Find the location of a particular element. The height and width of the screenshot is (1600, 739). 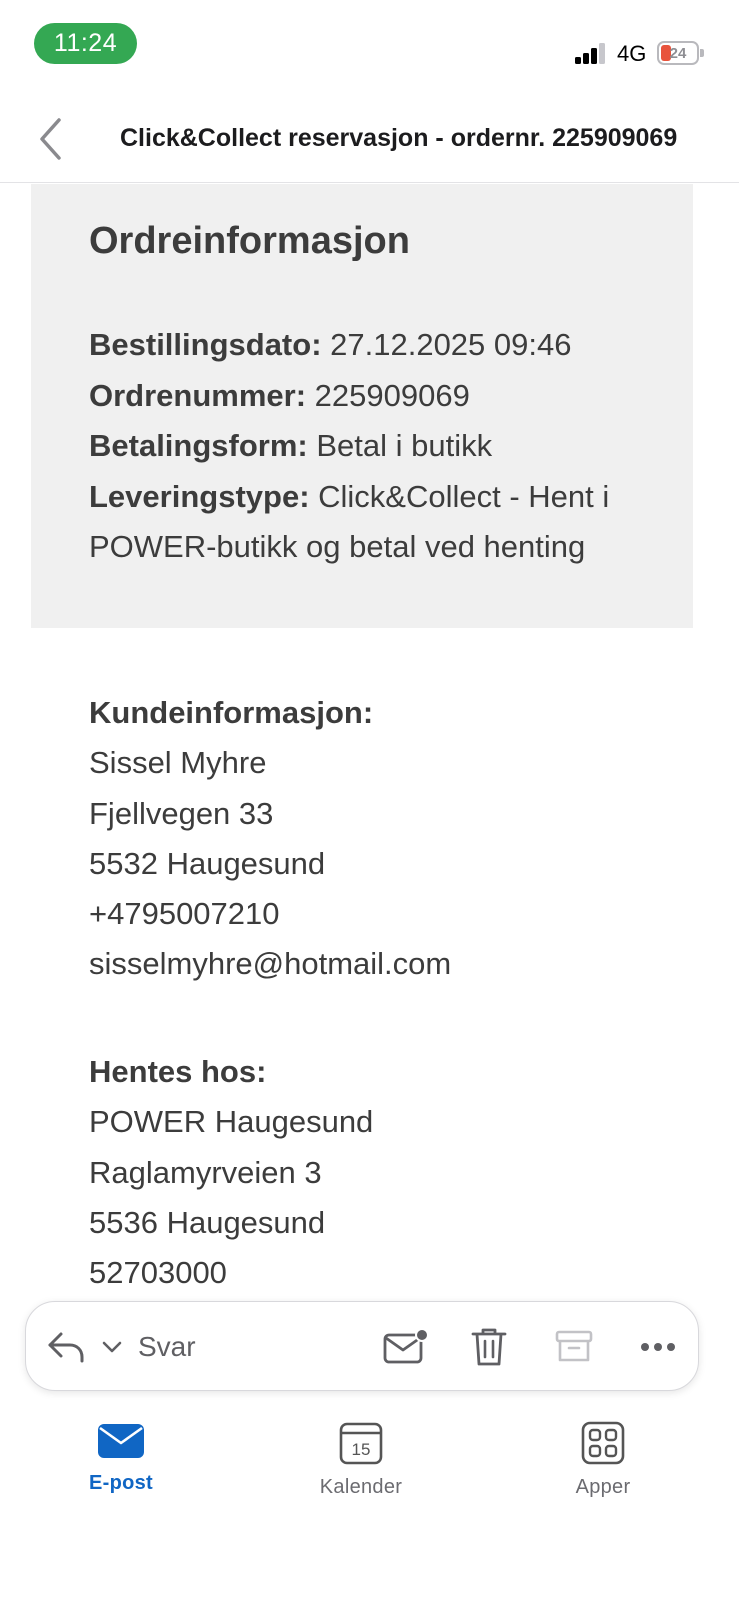

status-time: 11:24 is located at coordinates (85, 43).